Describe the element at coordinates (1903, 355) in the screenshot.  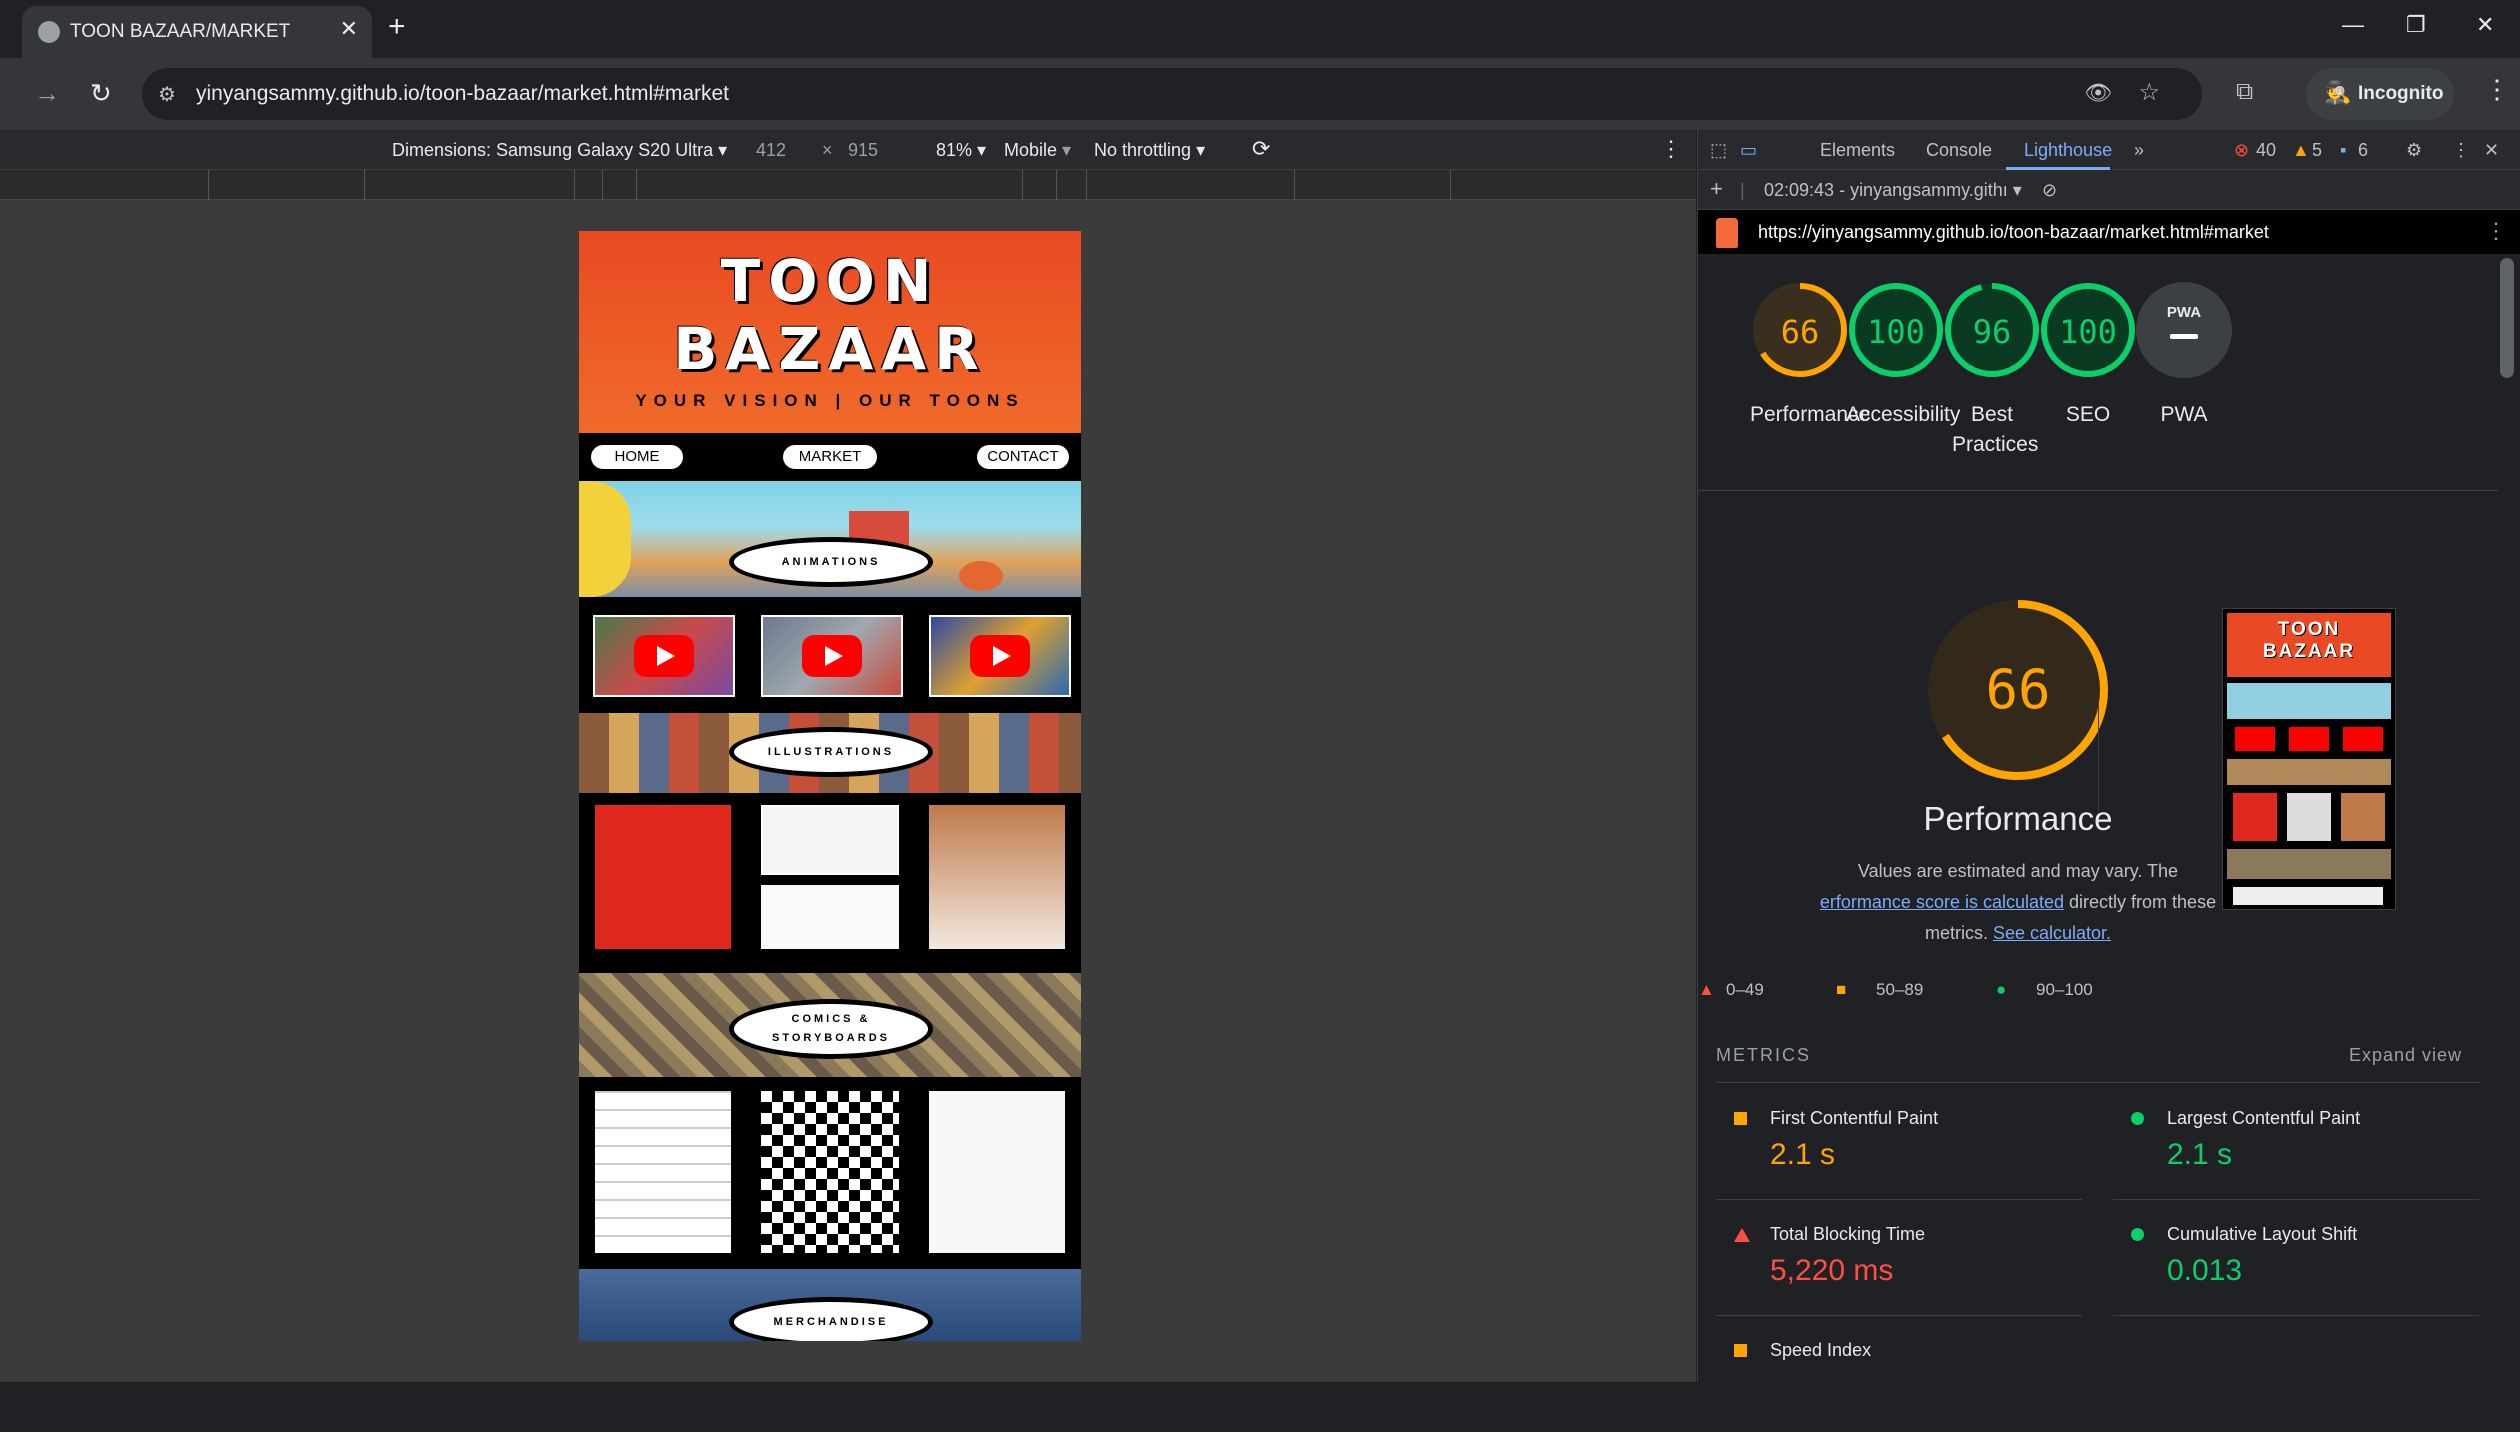
I see `score-accessibility: 100 Accessibility` at that location.